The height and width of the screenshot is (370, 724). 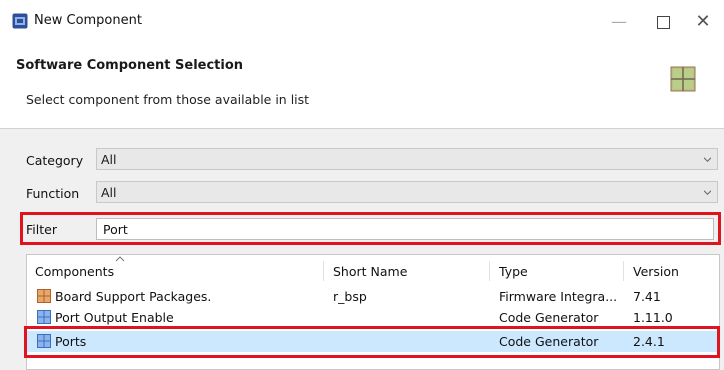 What do you see at coordinates (653, 317) in the screenshot?
I see `component-version: 1.11.0` at bounding box center [653, 317].